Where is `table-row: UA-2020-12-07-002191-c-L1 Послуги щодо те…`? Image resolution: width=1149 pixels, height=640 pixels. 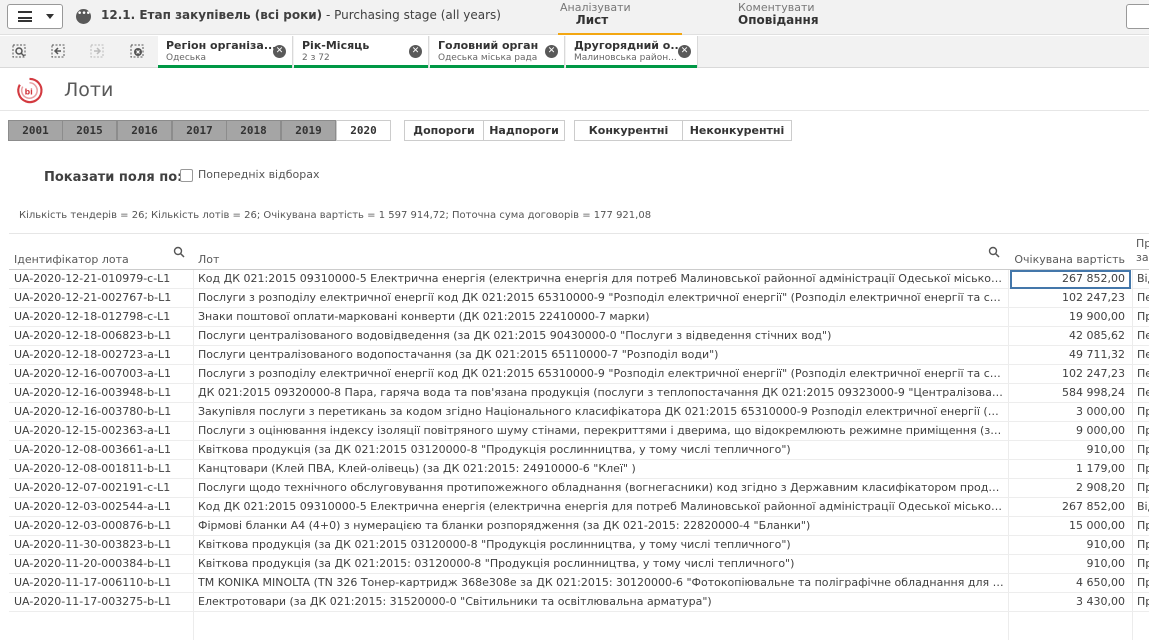
table-row: UA-2020-12-07-002191-c-L1 Послуги щодо те… is located at coordinates (579, 488).